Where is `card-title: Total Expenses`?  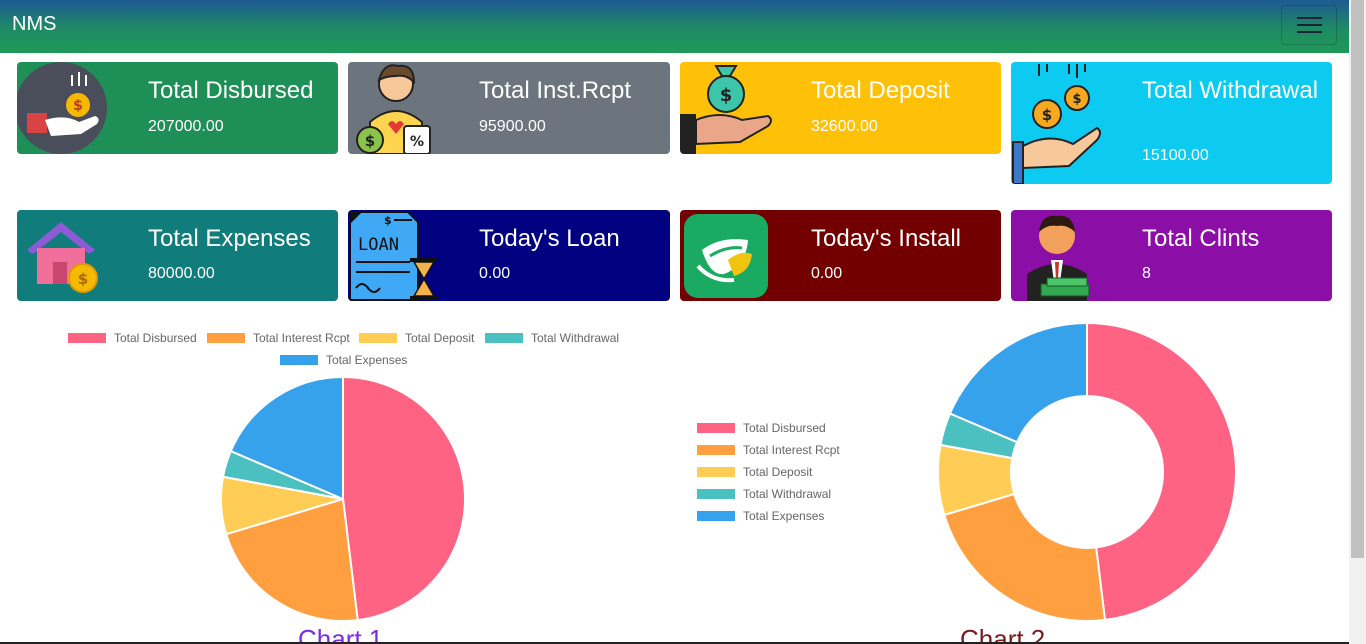 card-title: Total Expenses is located at coordinates (229, 238).